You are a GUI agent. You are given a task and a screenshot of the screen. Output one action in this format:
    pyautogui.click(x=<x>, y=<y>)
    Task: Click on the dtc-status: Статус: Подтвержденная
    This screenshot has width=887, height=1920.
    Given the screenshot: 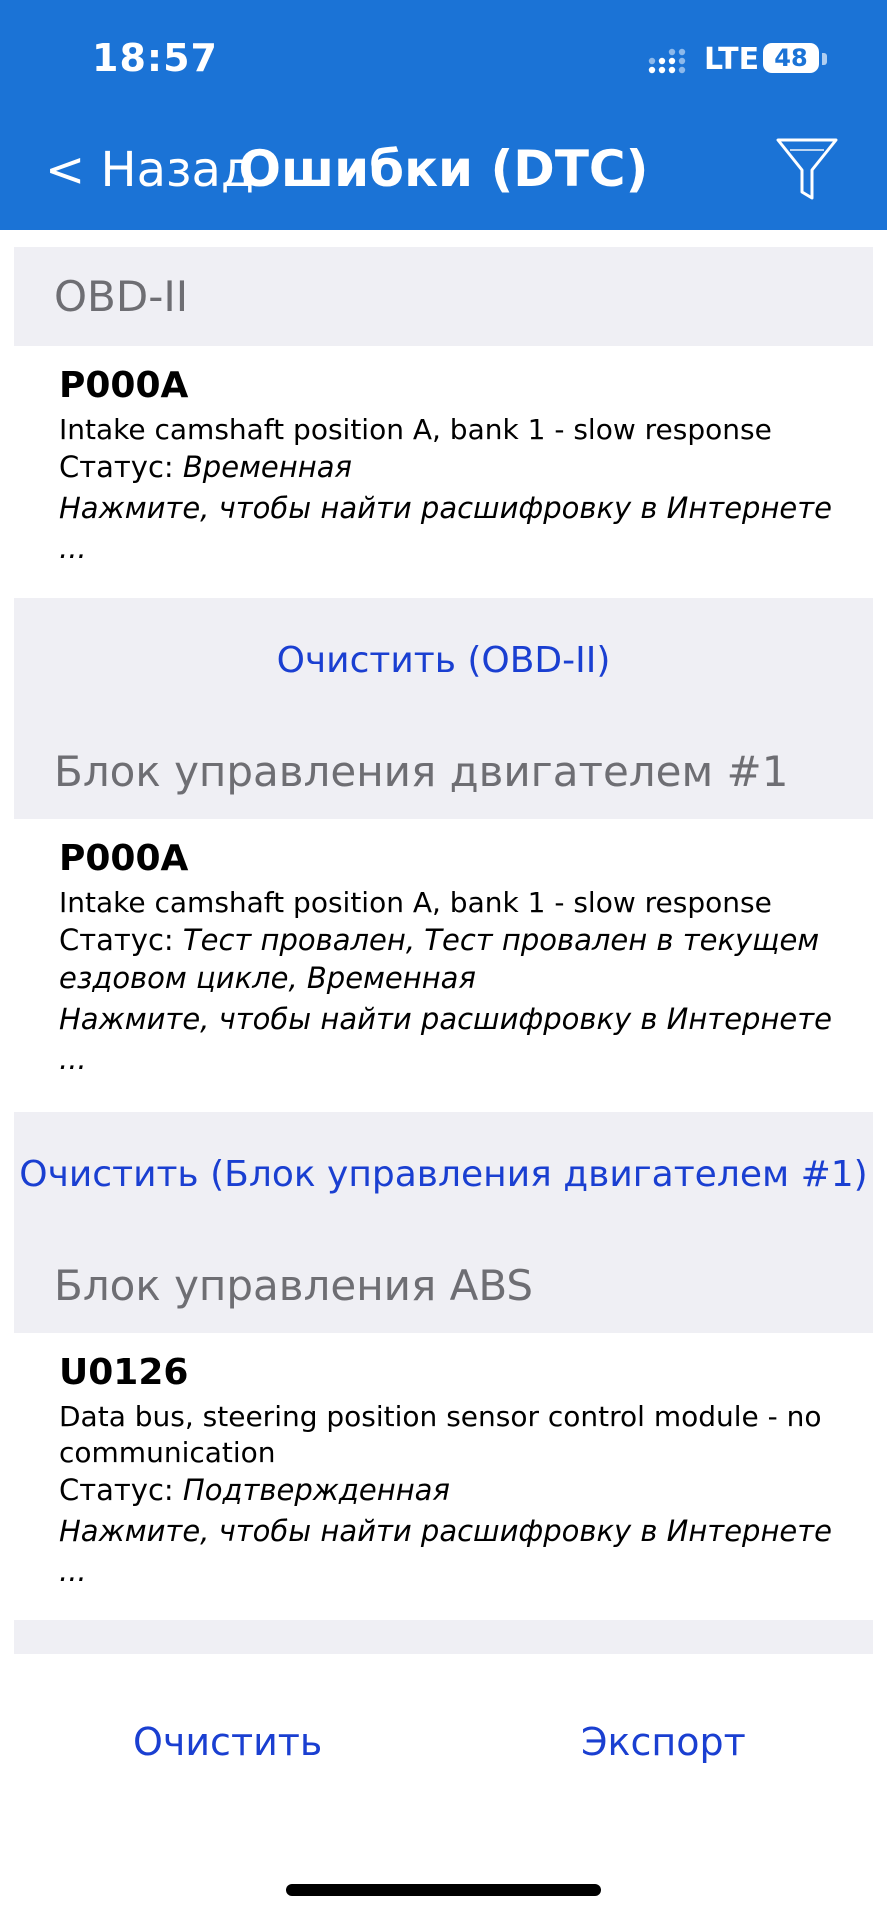 What is the action you would take?
    pyautogui.click(x=463, y=1490)
    